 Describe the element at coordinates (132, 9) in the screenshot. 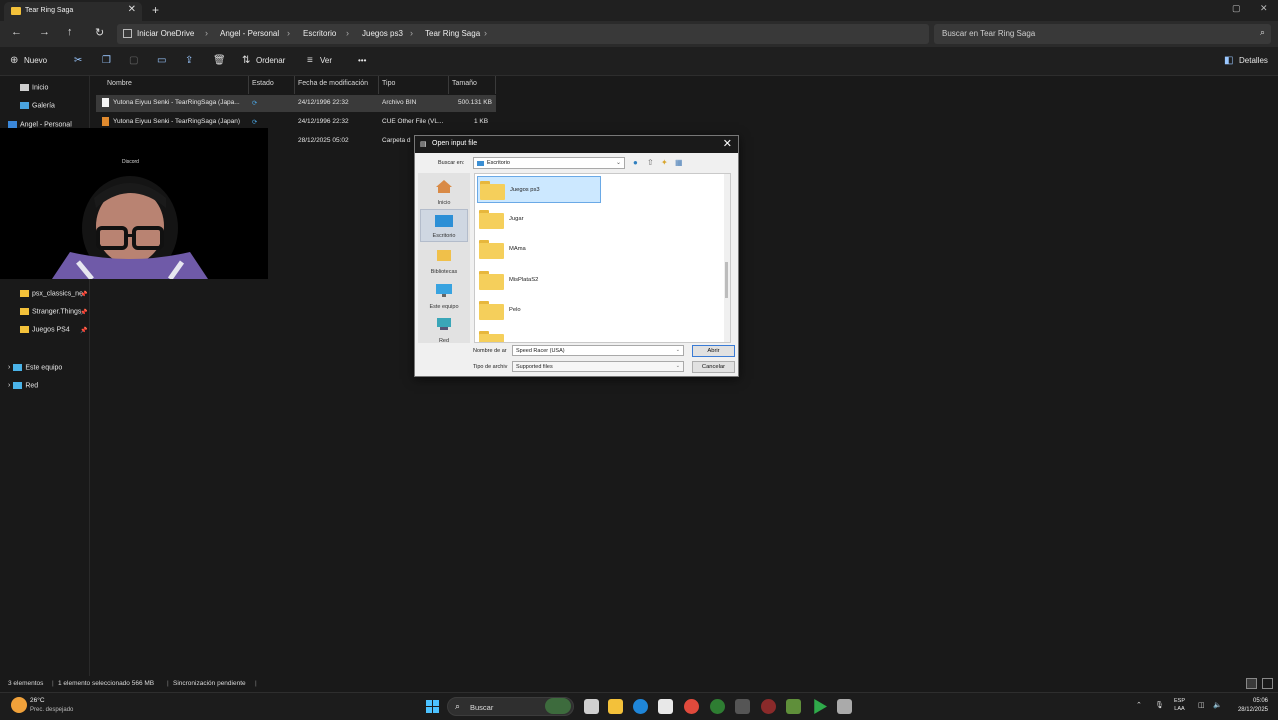

I see `close-tab-icon: ✕` at that location.